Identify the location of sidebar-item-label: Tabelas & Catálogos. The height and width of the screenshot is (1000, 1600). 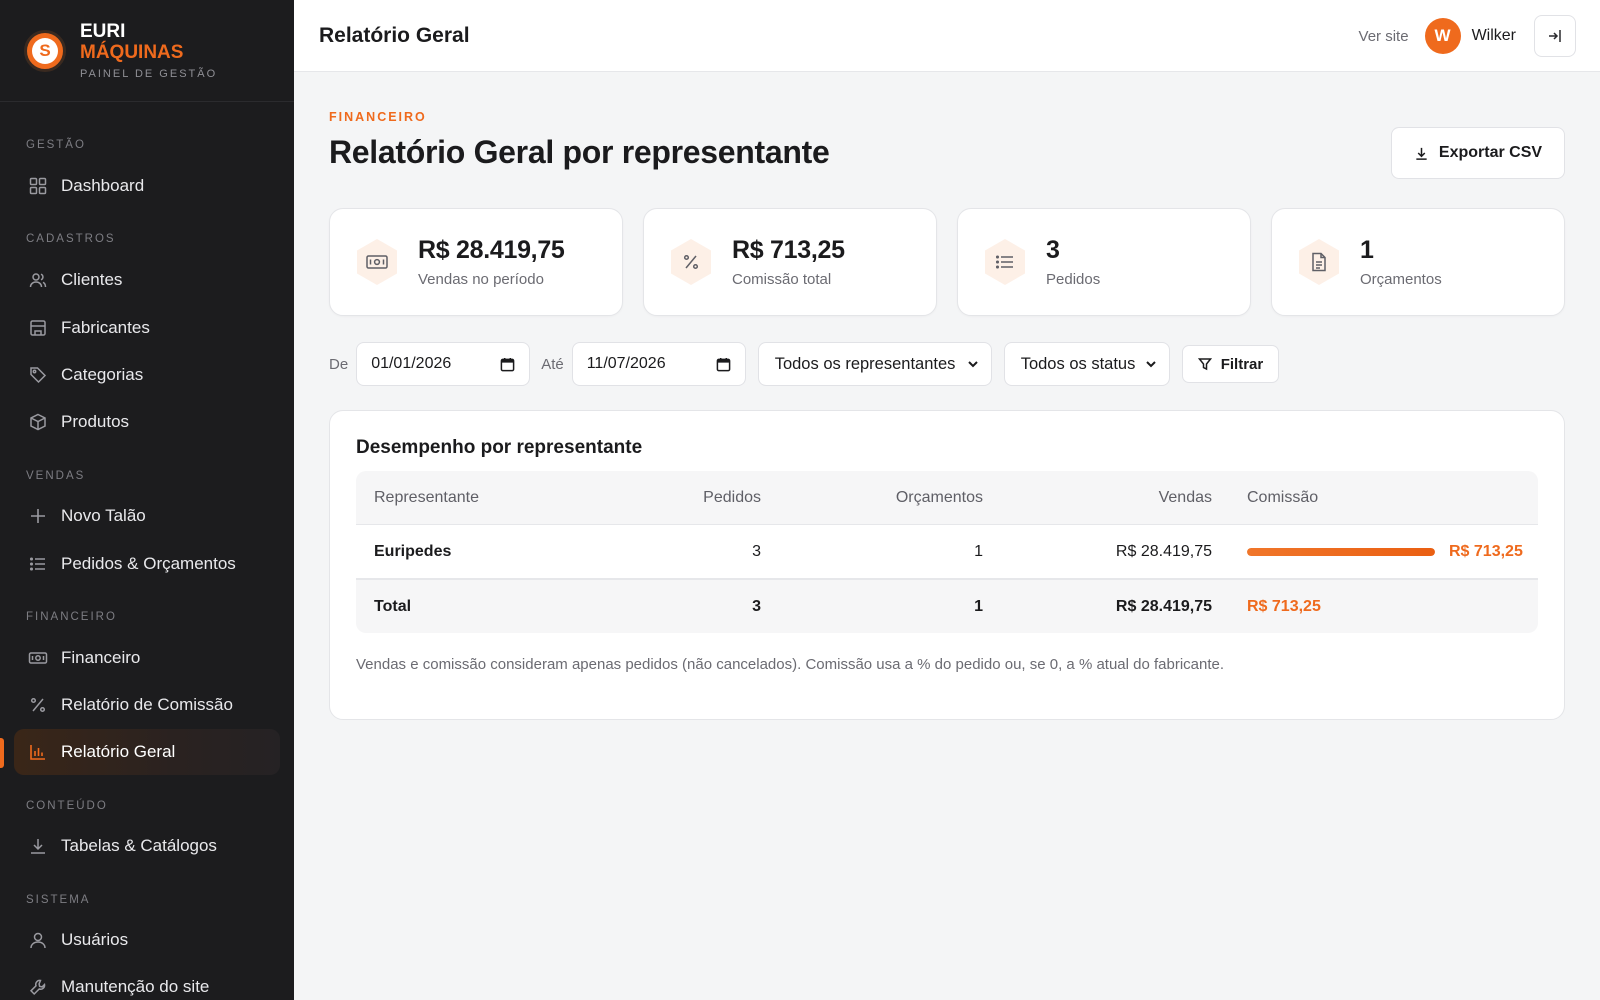
(139, 845).